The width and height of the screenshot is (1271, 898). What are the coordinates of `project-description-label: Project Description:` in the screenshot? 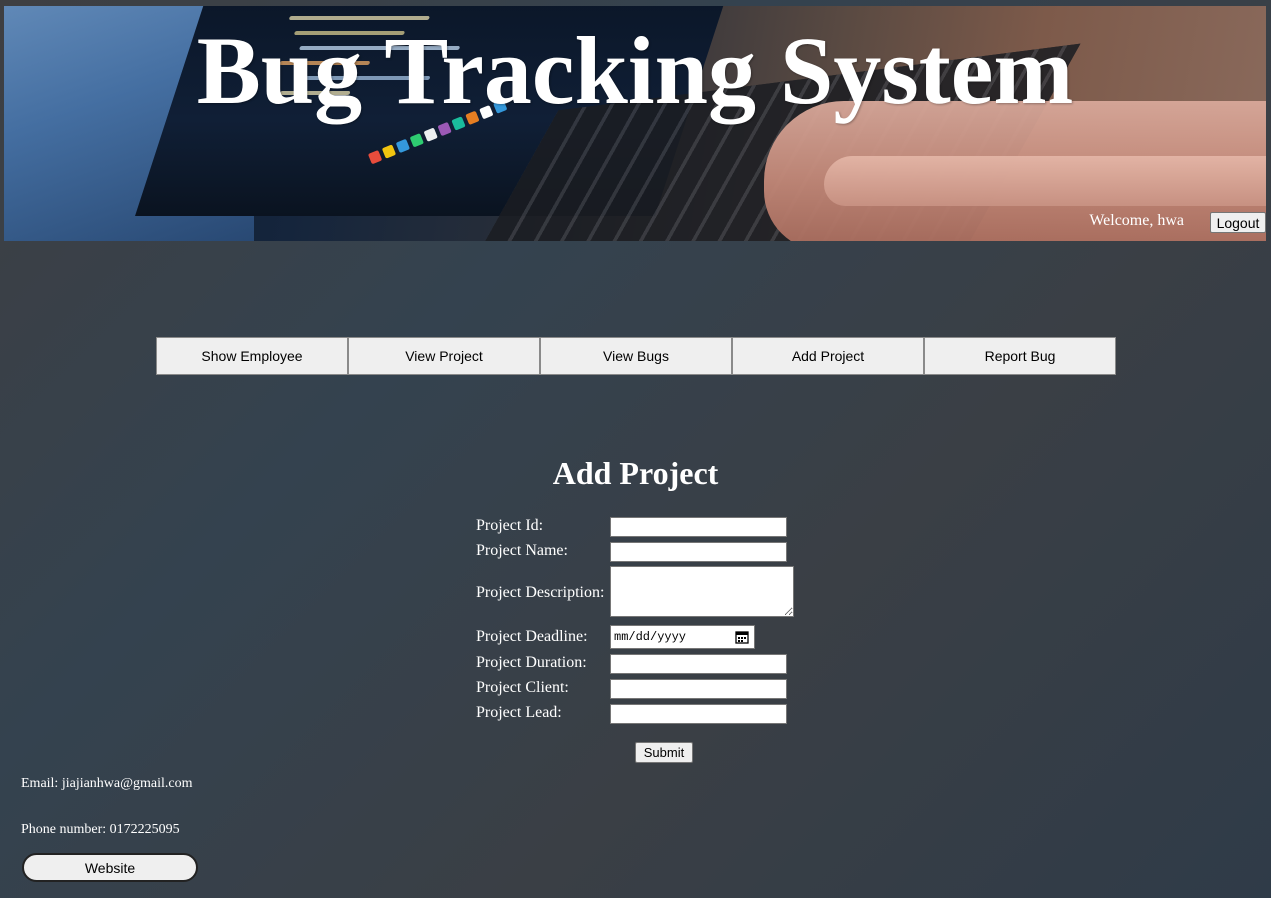 It's located at (540, 592).